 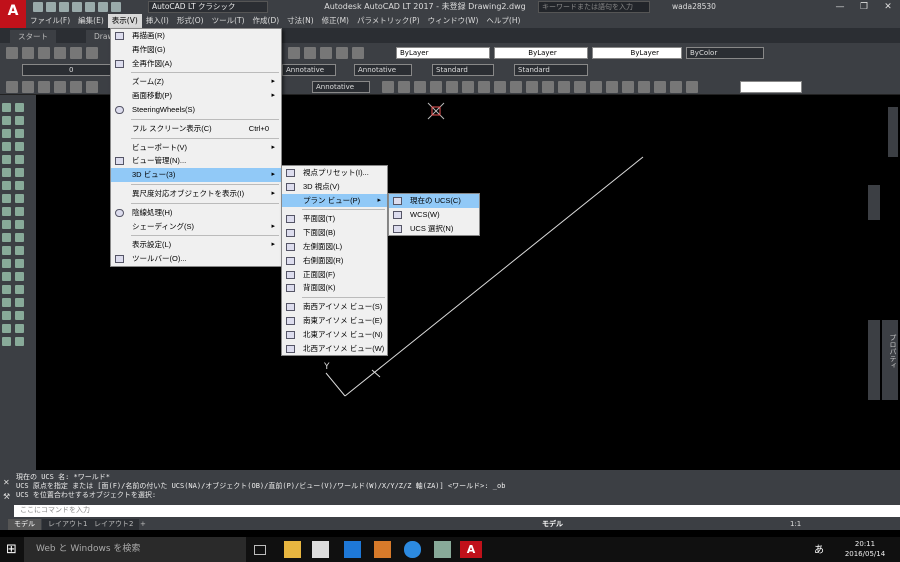 What do you see at coordinates (19, 250) in the screenshot?
I see `scale-icon` at bounding box center [19, 250].